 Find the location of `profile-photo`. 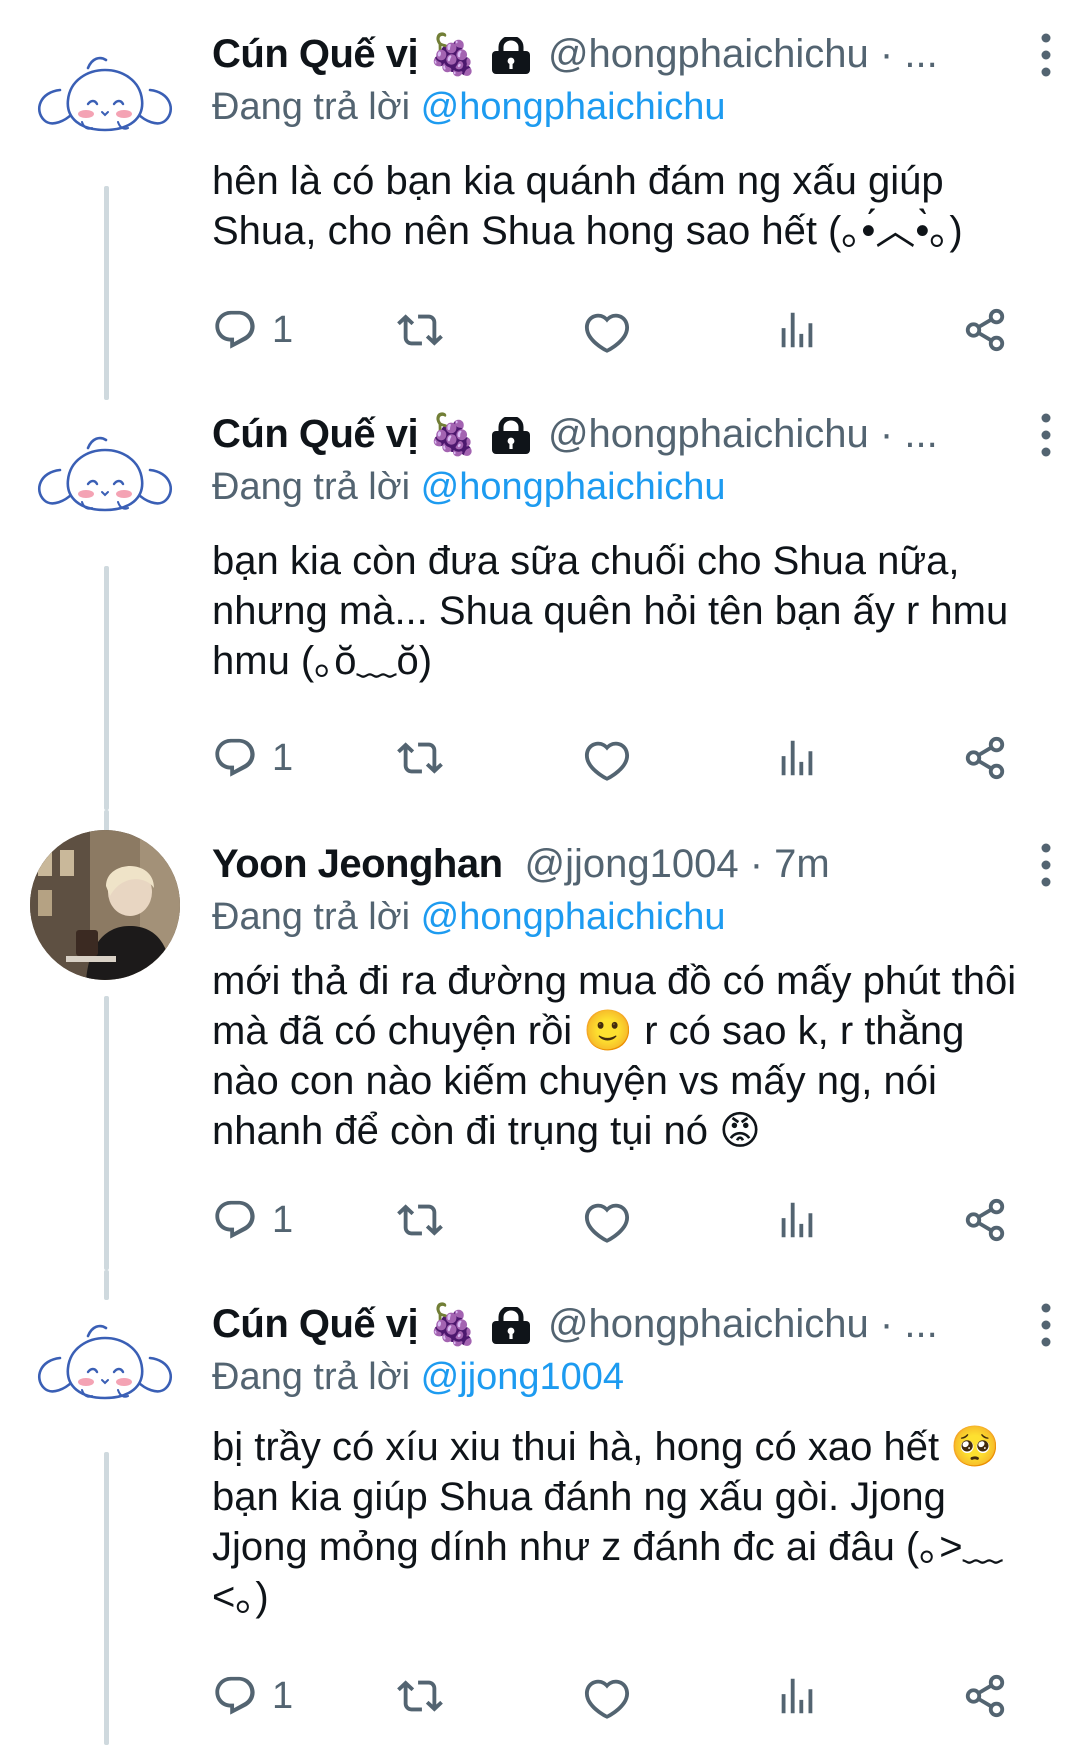

profile-photo is located at coordinates (105, 905).